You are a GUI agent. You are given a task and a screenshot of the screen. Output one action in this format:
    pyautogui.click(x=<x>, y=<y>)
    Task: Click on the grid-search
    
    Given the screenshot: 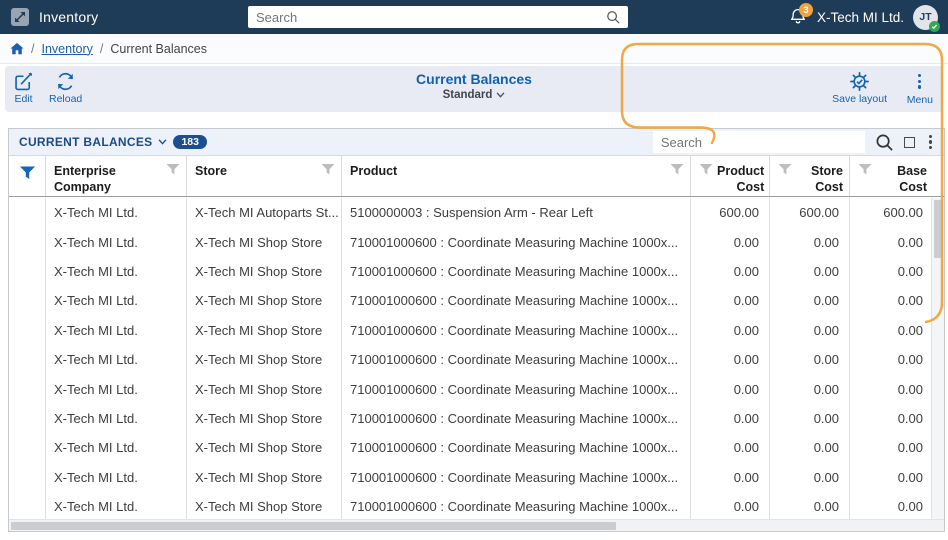 What is the action you would take?
    pyautogui.click(x=758, y=142)
    